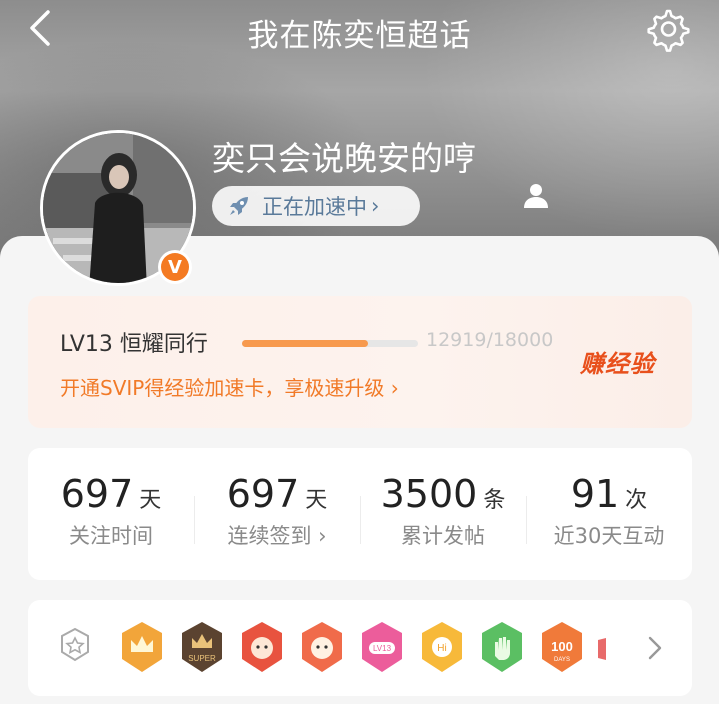 The width and height of the screenshot is (719, 704). What do you see at coordinates (536, 196) in the screenshot?
I see `person-icon` at bounding box center [536, 196].